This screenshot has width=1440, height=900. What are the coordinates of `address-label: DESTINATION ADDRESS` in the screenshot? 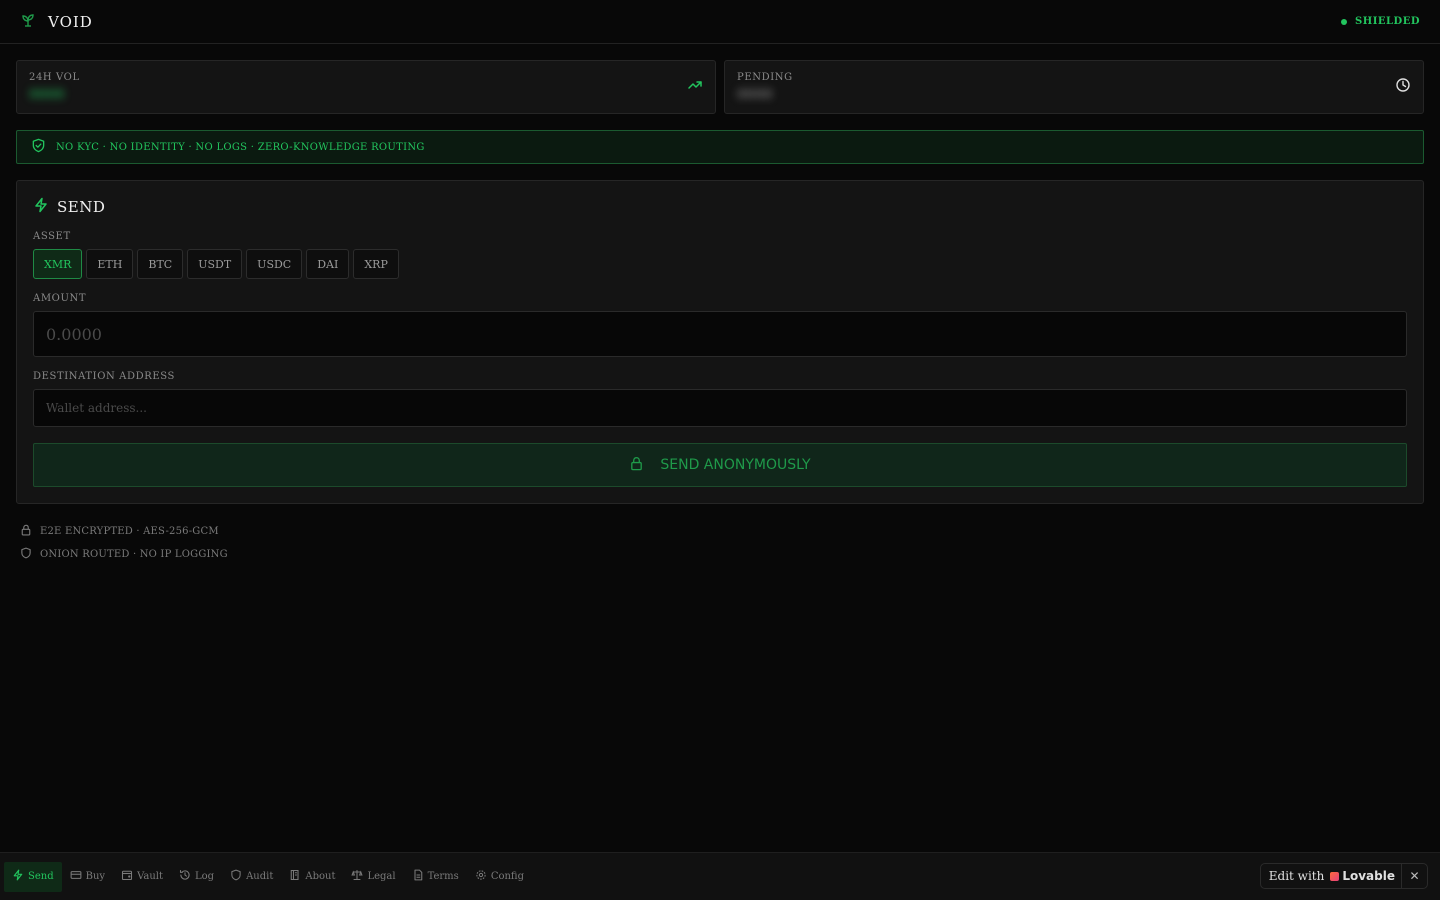 It's located at (104, 376).